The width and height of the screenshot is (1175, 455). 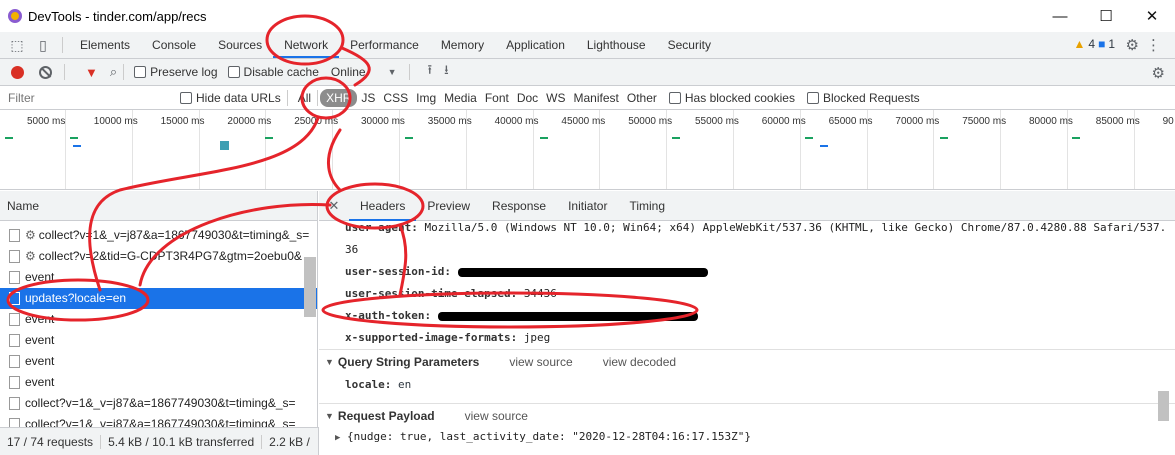 What do you see at coordinates (448, 206) in the screenshot?
I see `tab-preview: Preview` at bounding box center [448, 206].